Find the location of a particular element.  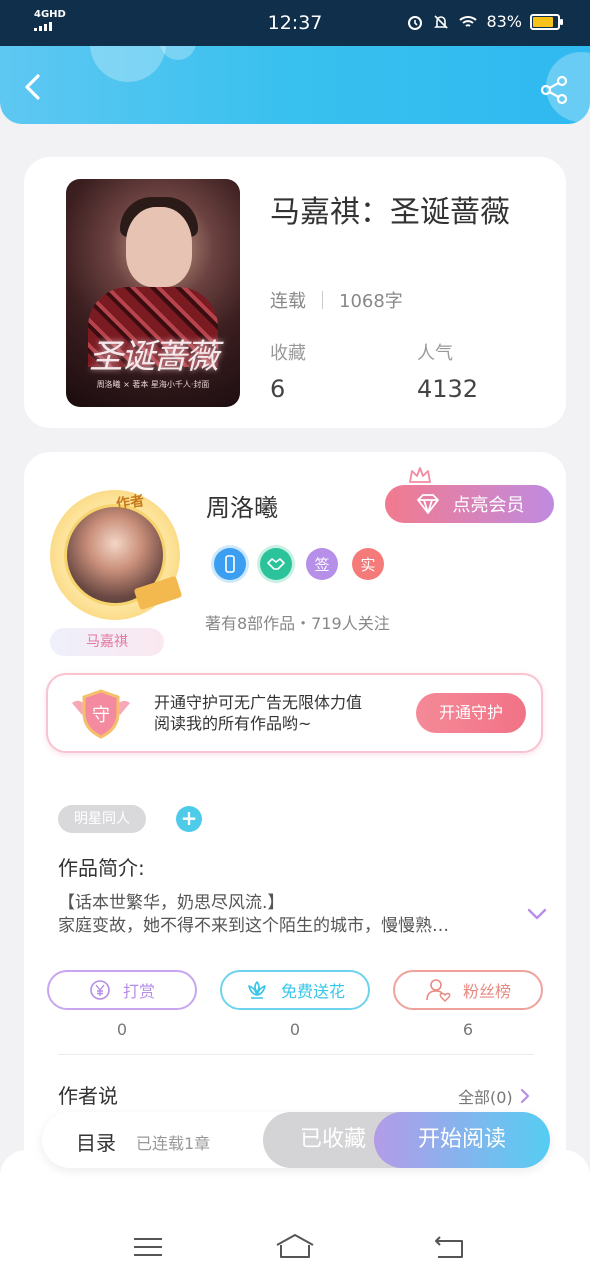

book-cover: 圣诞蔷薇 周洛曦 × 著本 星海小千人·封面 is located at coordinates (153, 293).